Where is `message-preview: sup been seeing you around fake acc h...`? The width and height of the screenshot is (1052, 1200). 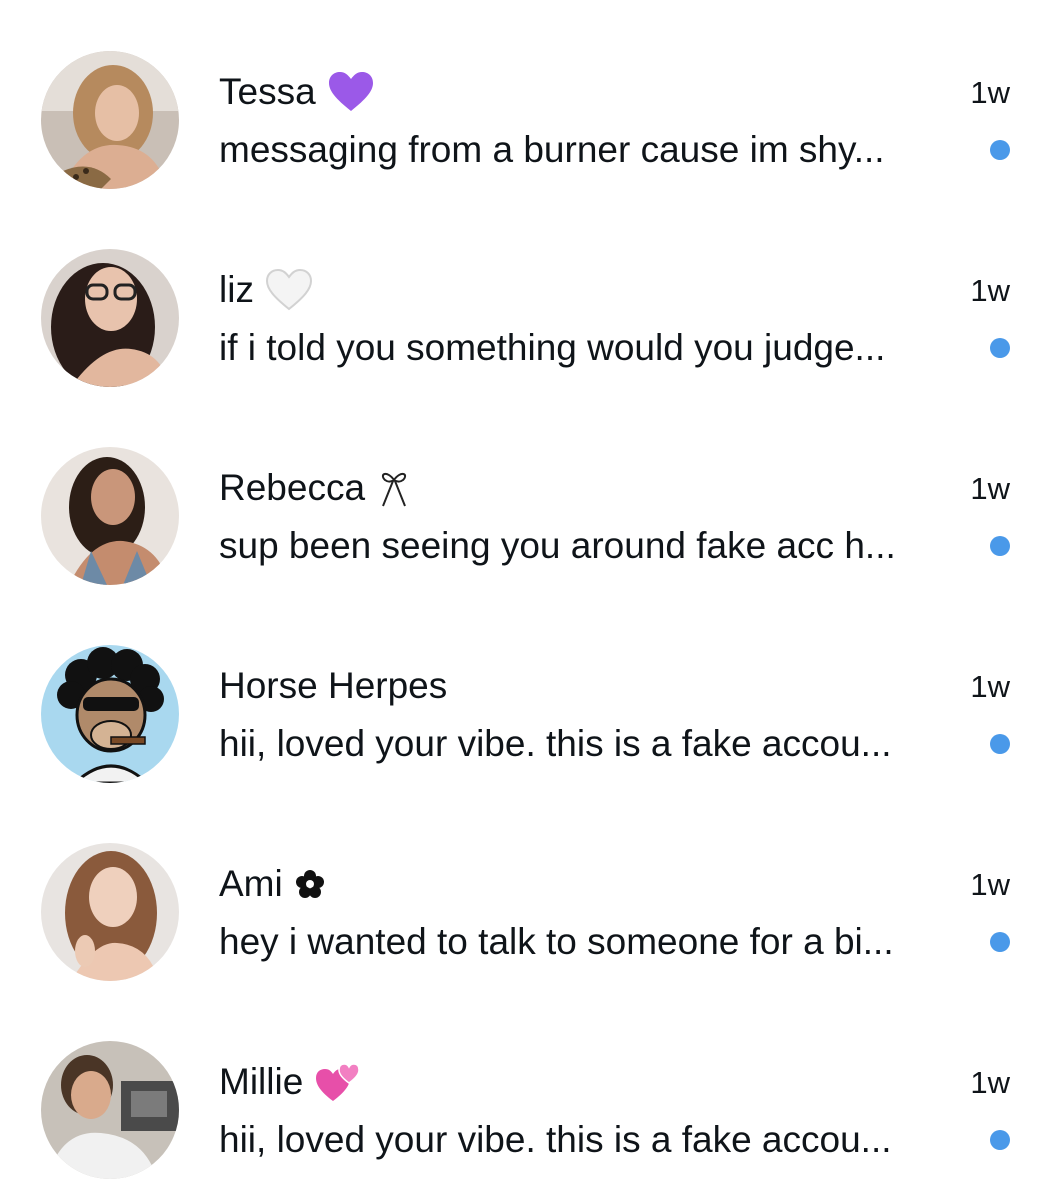
message-preview: sup been seeing you around fake acc h... is located at coordinates (557, 545).